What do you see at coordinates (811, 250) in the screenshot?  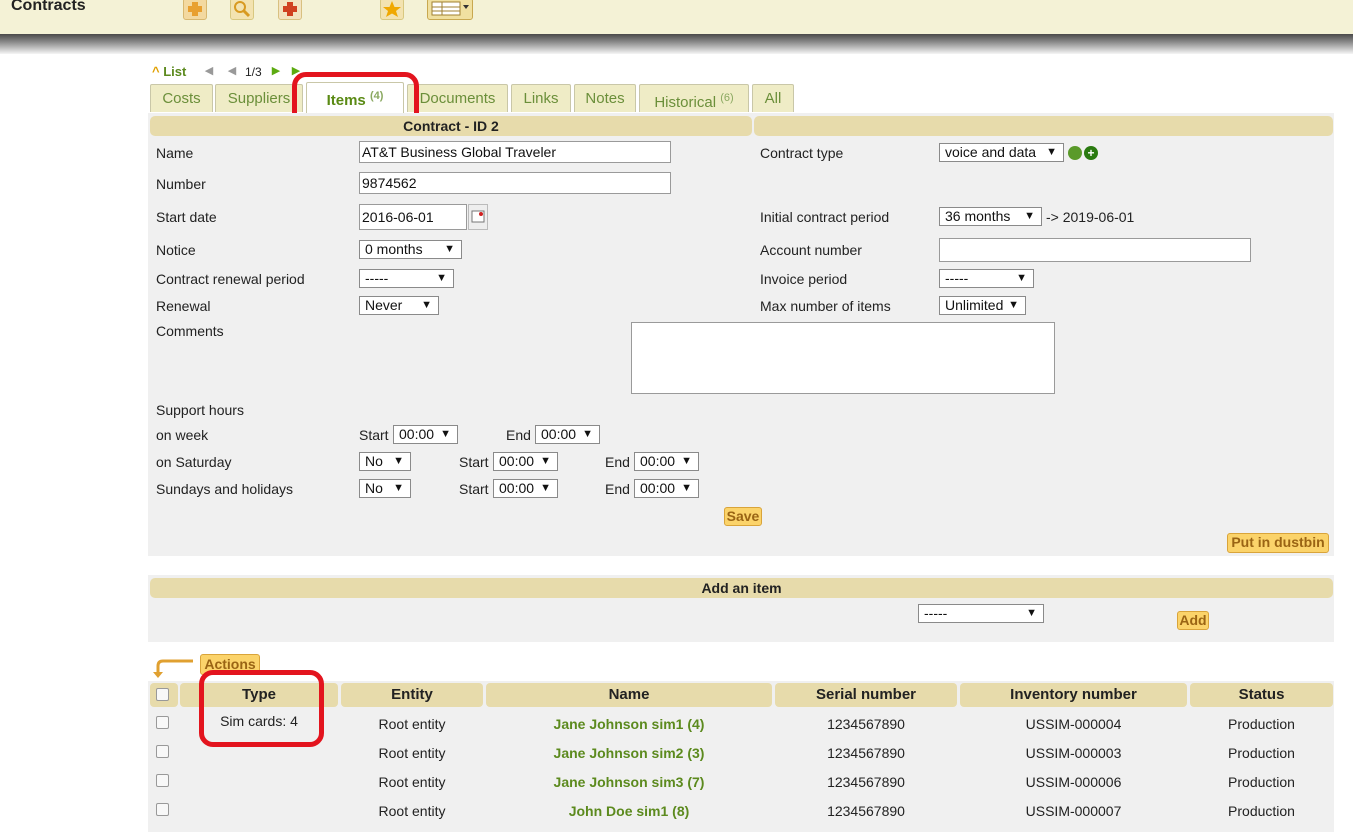 I see `account-number-label: Account number` at bounding box center [811, 250].